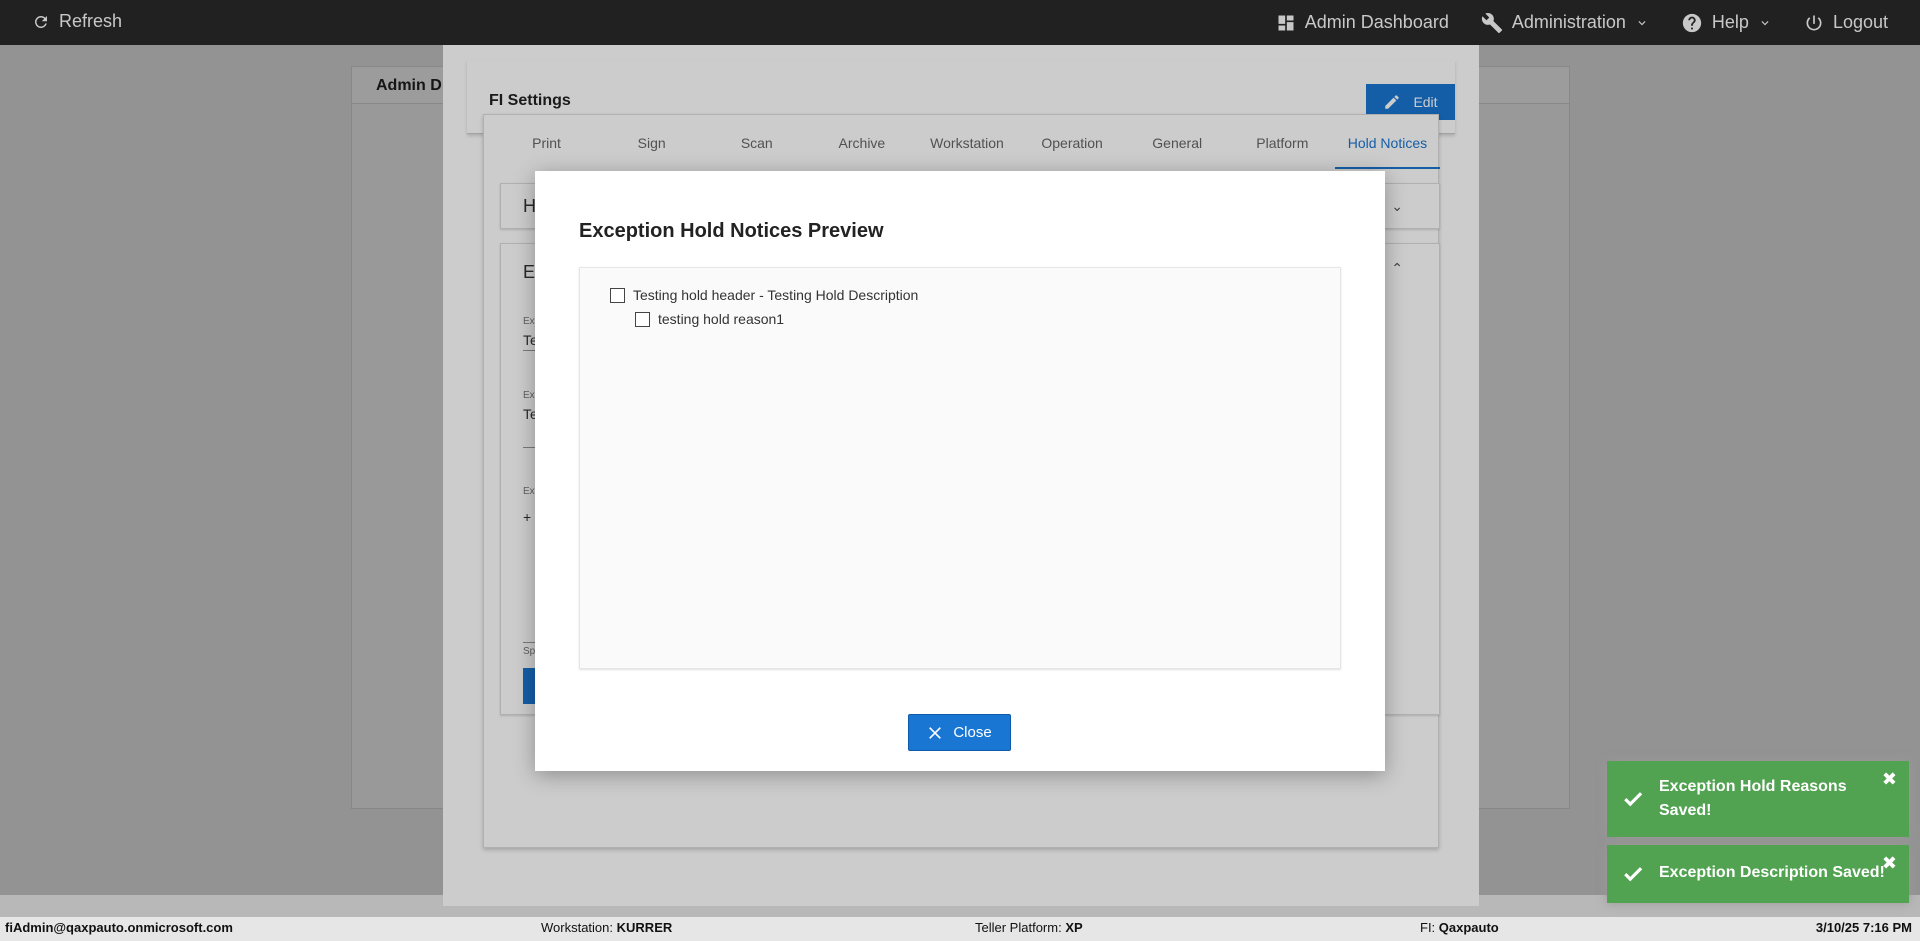 This screenshot has width=1920, height=941. I want to click on fi-label: FI:, so click(1428, 927).